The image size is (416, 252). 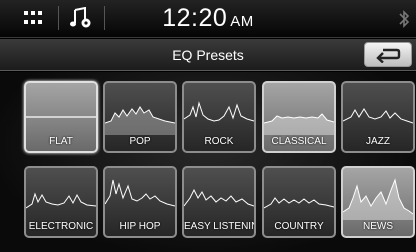 What do you see at coordinates (404, 19) in the screenshot?
I see `bluetooth-icon` at bounding box center [404, 19].